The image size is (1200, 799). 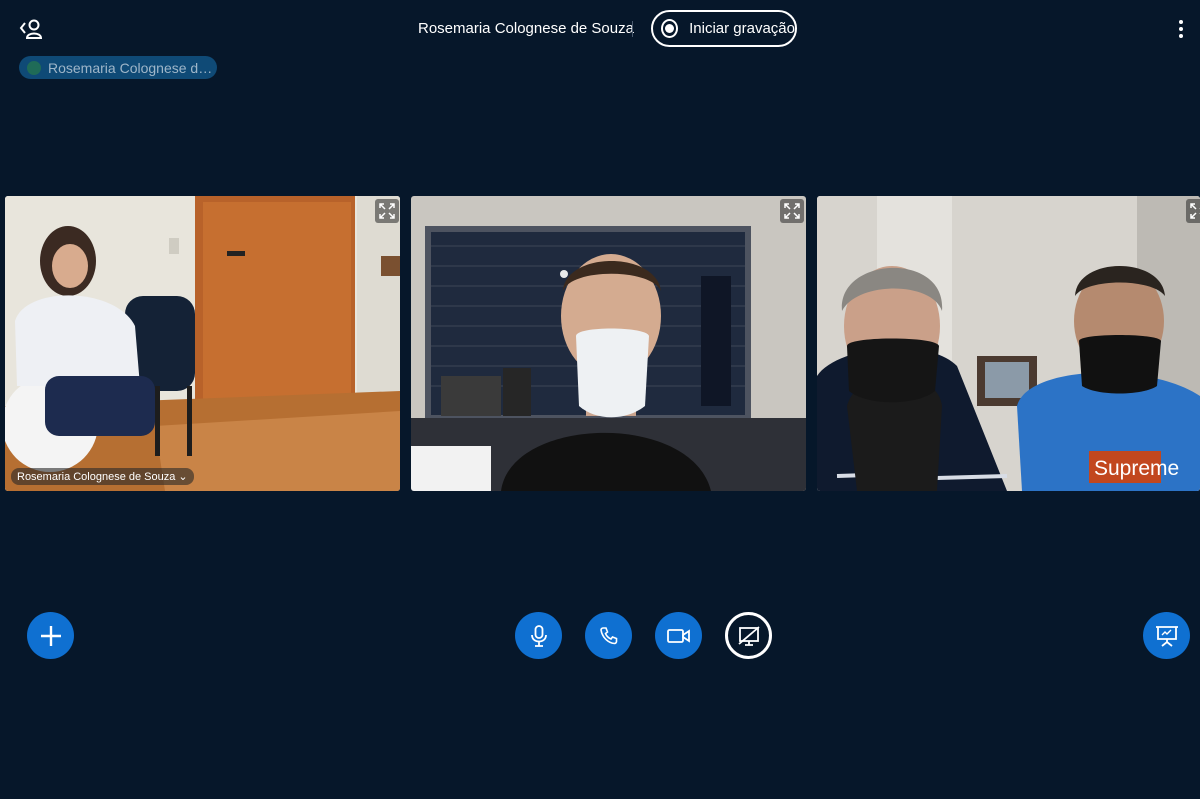 I want to click on screen-share-off-icon, so click(x=748, y=635).